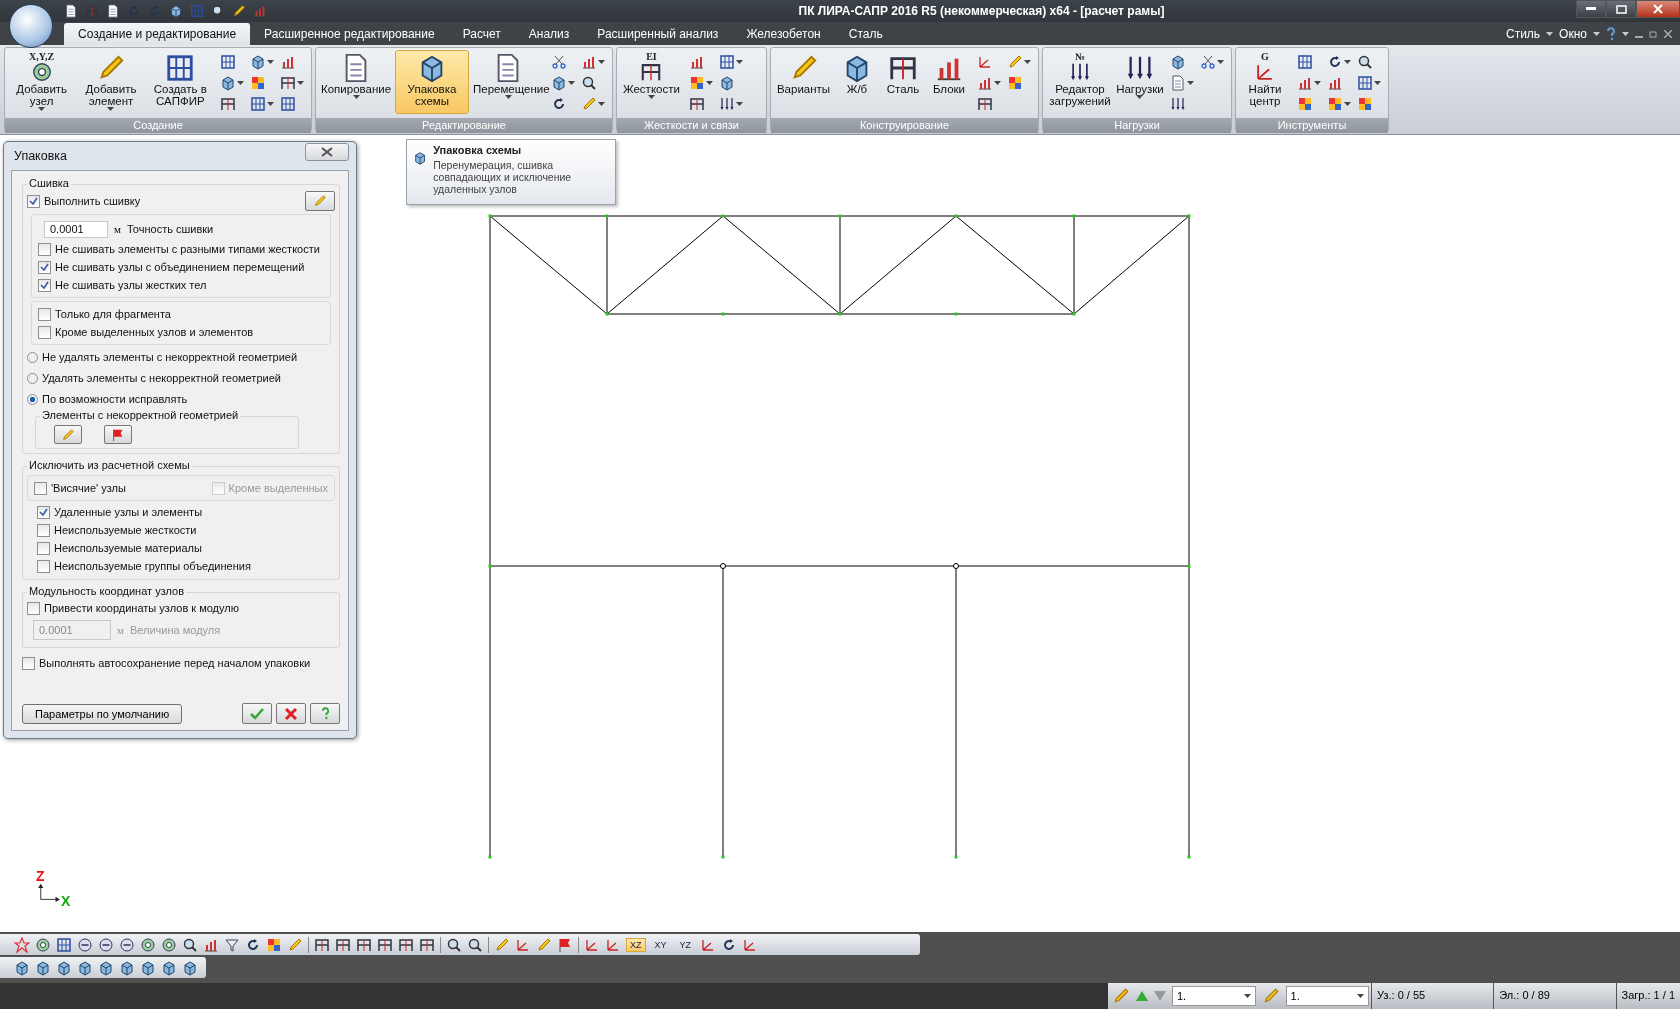 The image size is (1680, 1009). What do you see at coordinates (349, 34) in the screenshot?
I see `ribbon-tab: Расширенное редактирование` at bounding box center [349, 34].